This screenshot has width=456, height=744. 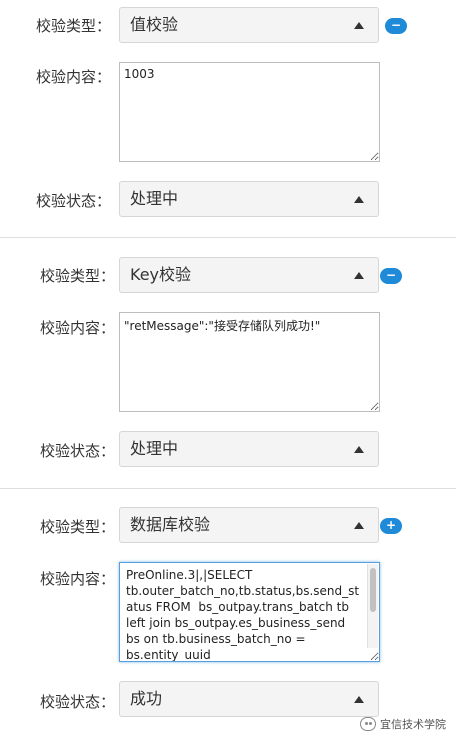 What do you see at coordinates (249, 699) in the screenshot?
I see `status-select: 成功` at bounding box center [249, 699].